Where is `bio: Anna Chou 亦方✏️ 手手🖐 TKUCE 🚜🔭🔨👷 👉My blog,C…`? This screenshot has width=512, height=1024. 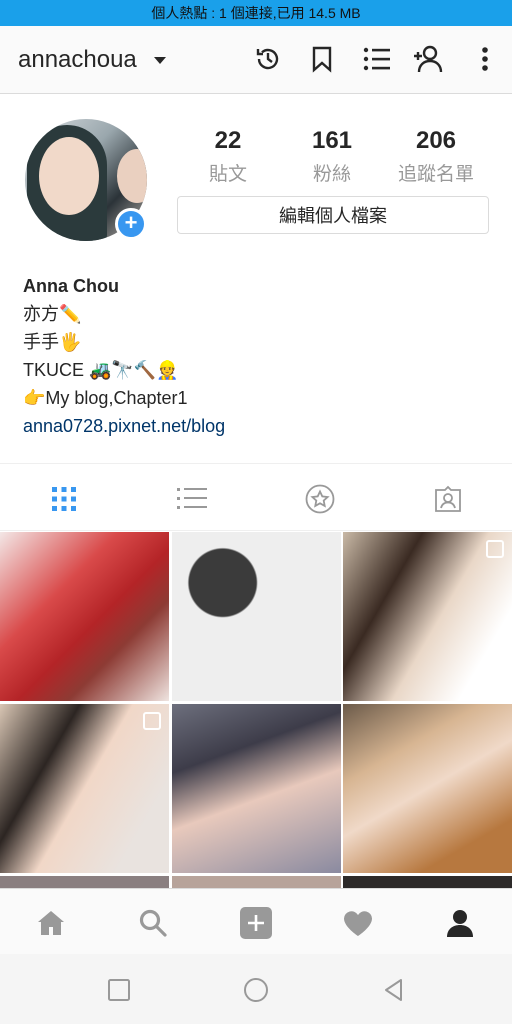 bio: Anna Chou 亦方✏️ 手手🖐 TKUCE 🚜🔭🔨👷 👉My blog,C… is located at coordinates (124, 356).